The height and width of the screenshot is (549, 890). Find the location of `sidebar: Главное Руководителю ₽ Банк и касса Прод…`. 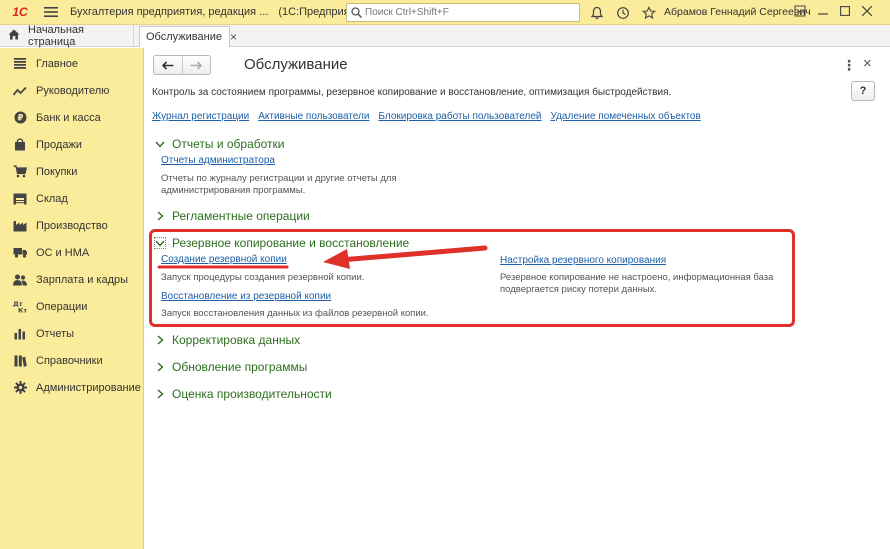

sidebar: Главное Руководителю ₽ Банк и касса Прод… is located at coordinates (72, 298).